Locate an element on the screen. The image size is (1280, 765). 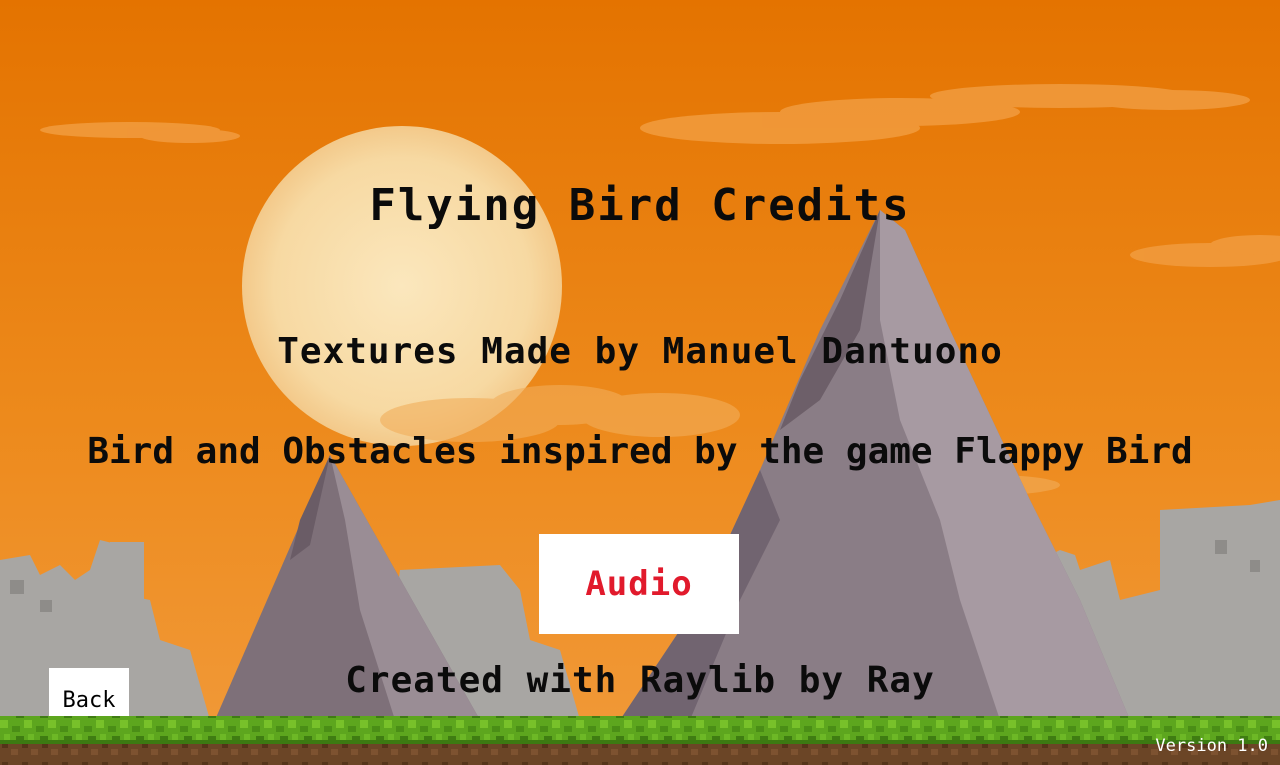
ground is located at coordinates (640, 740).